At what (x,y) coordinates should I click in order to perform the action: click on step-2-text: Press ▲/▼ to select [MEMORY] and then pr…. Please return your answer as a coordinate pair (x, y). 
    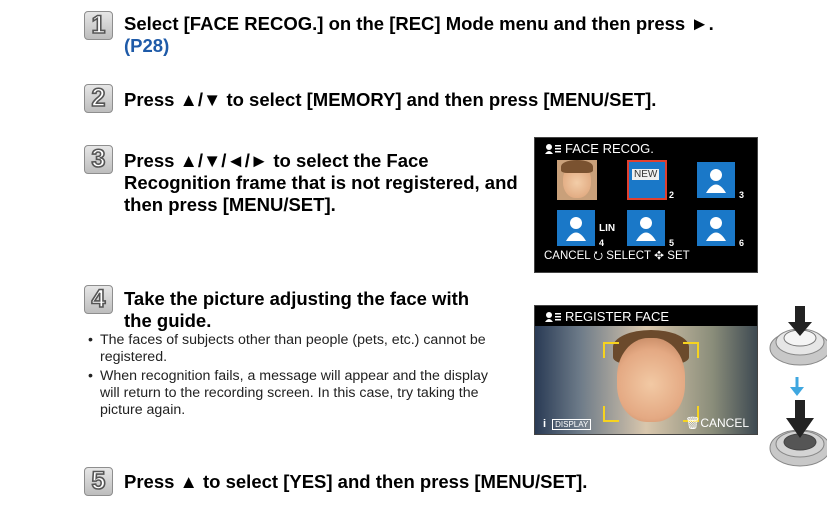
    Looking at the image, I should click on (390, 99).